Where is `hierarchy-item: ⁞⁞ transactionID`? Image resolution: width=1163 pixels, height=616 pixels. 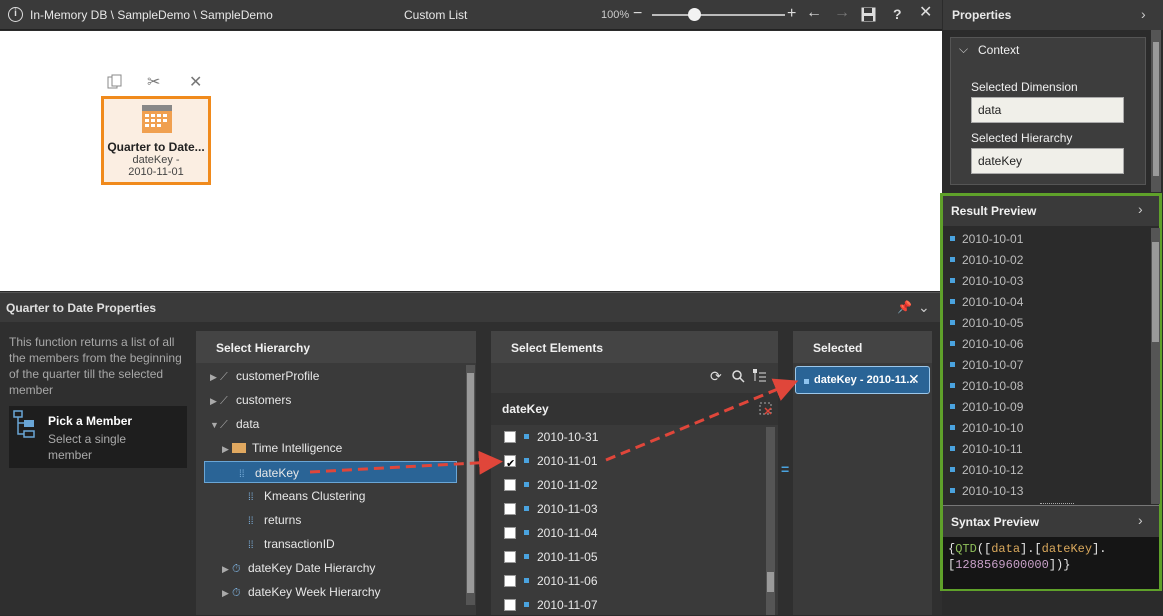 hierarchy-item: ⁞⁞ transactionID is located at coordinates (286, 544).